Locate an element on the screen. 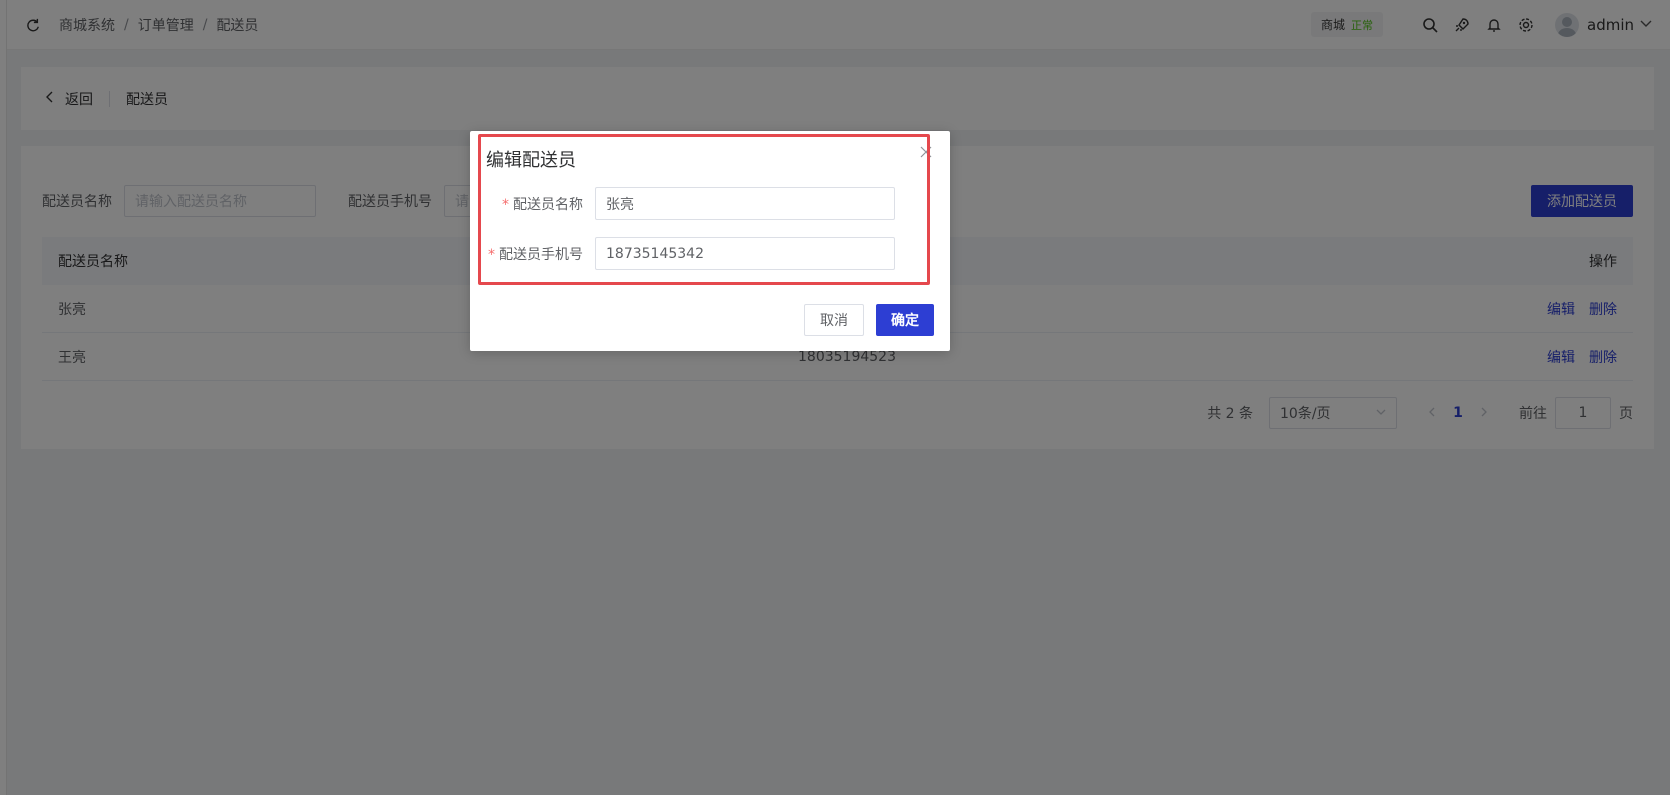  form-label-name-text: 配送员名称 is located at coordinates (548, 204).